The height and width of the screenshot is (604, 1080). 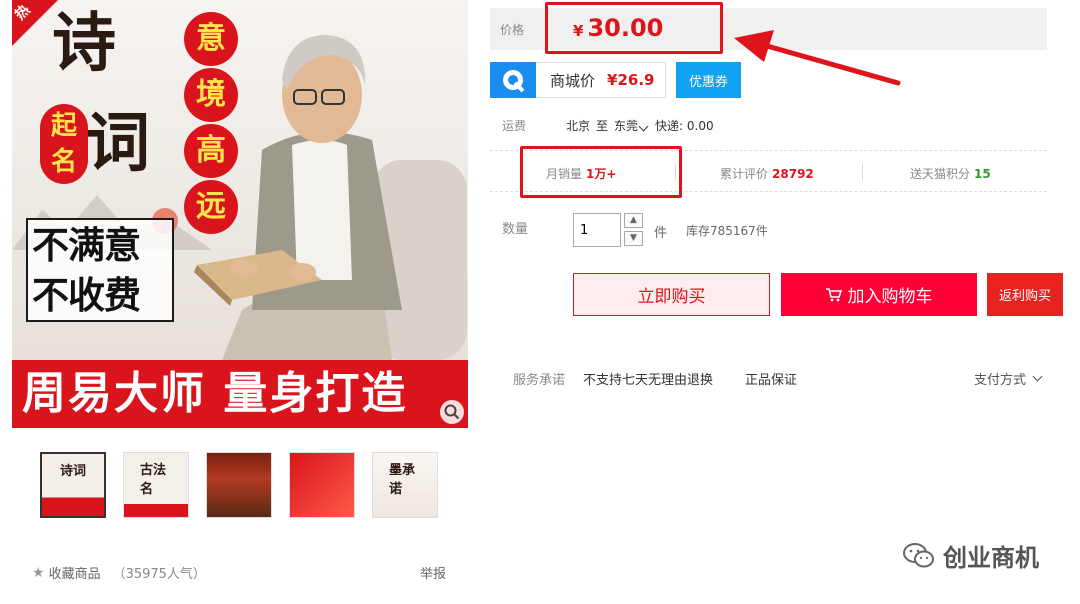 I want to click on mall-price-value: ¥26.9, so click(x=631, y=80).